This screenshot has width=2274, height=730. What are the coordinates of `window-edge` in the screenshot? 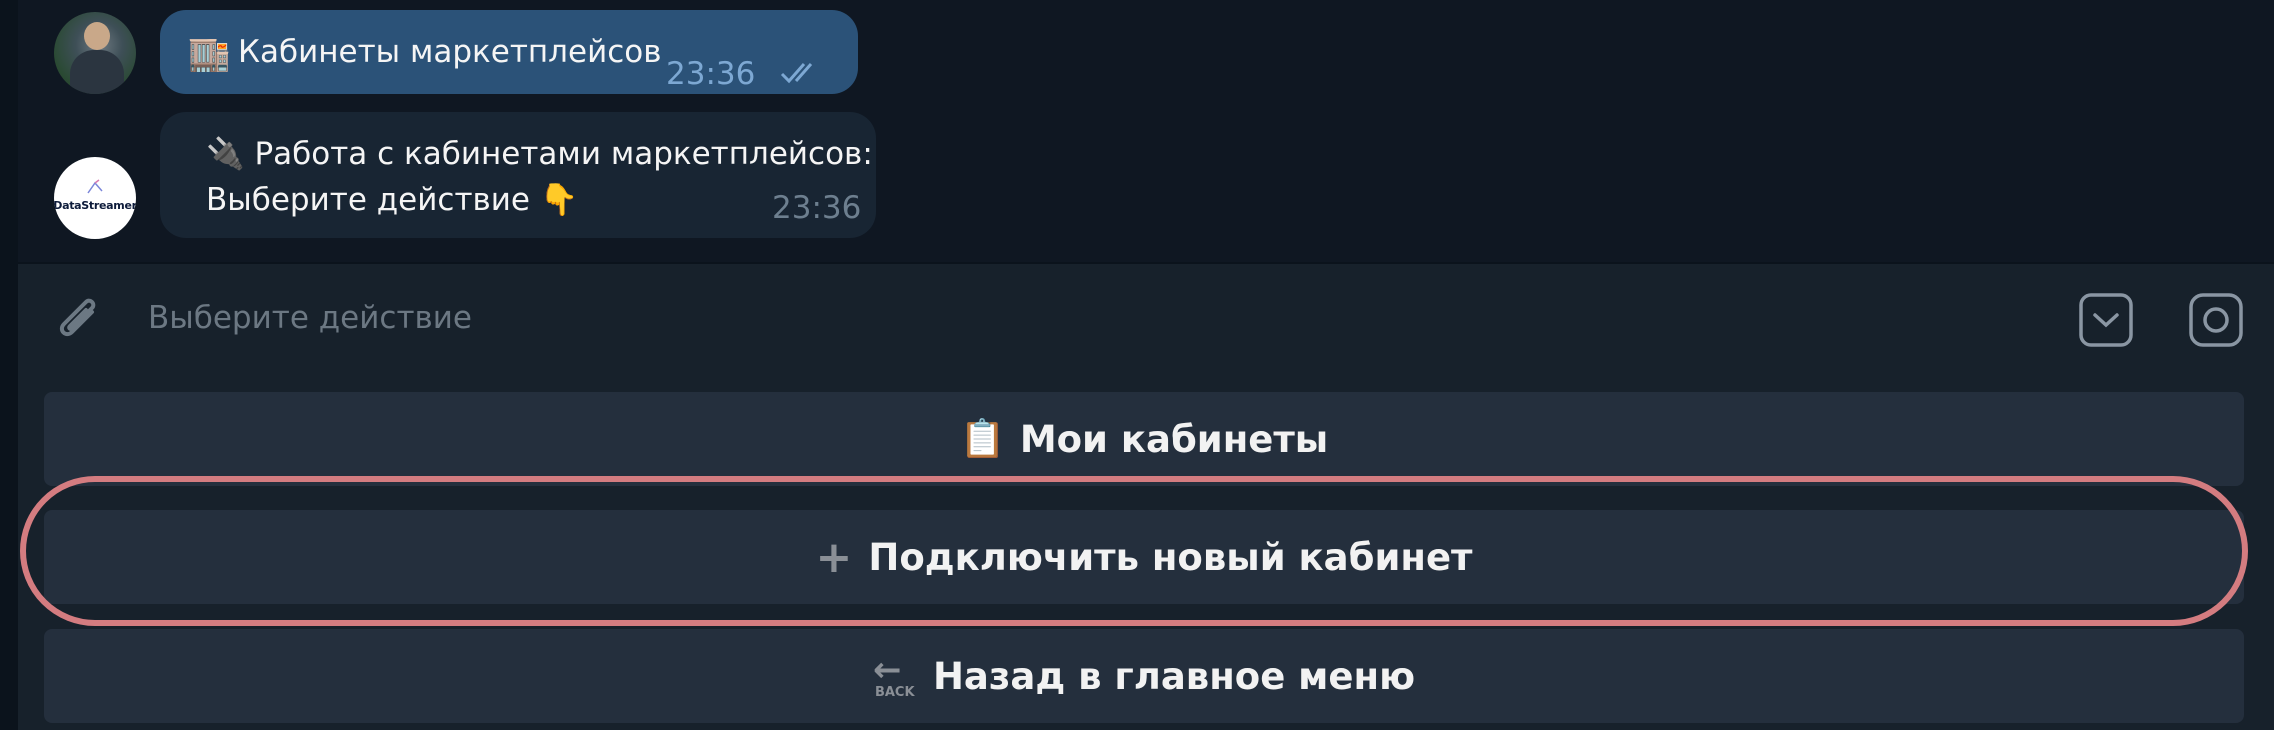 It's located at (9, 365).